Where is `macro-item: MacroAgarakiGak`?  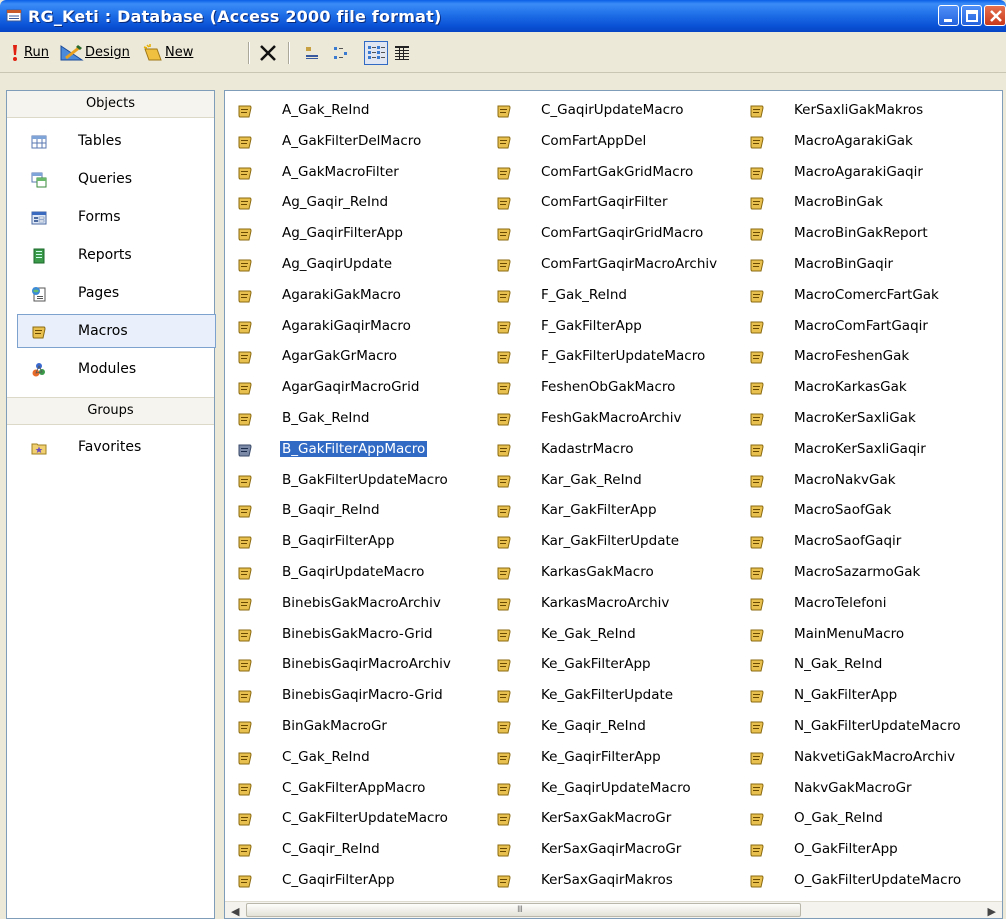 macro-item: MacroAgarakiGak is located at coordinates (864, 142).